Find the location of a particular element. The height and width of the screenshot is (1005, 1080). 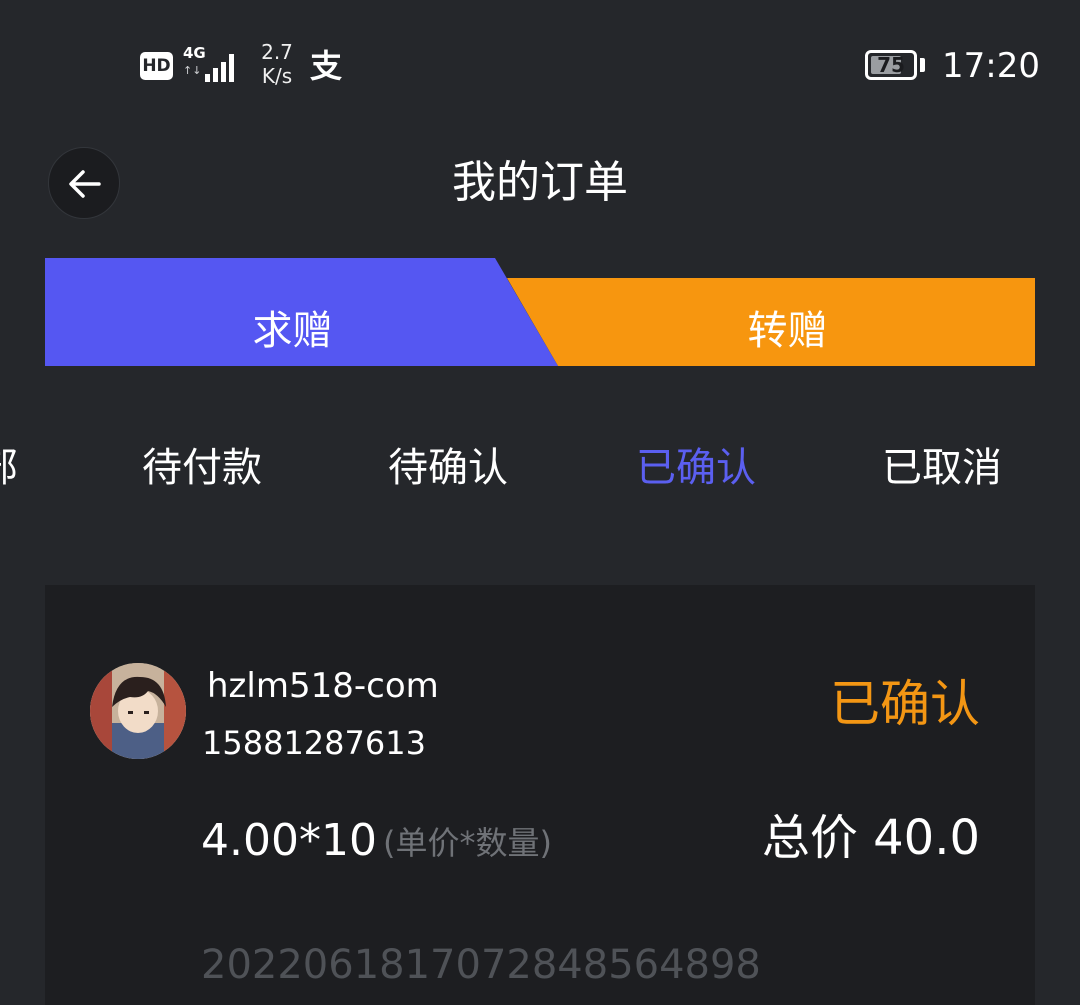

tab-pending-confirm: 待确认 is located at coordinates (448, 468).